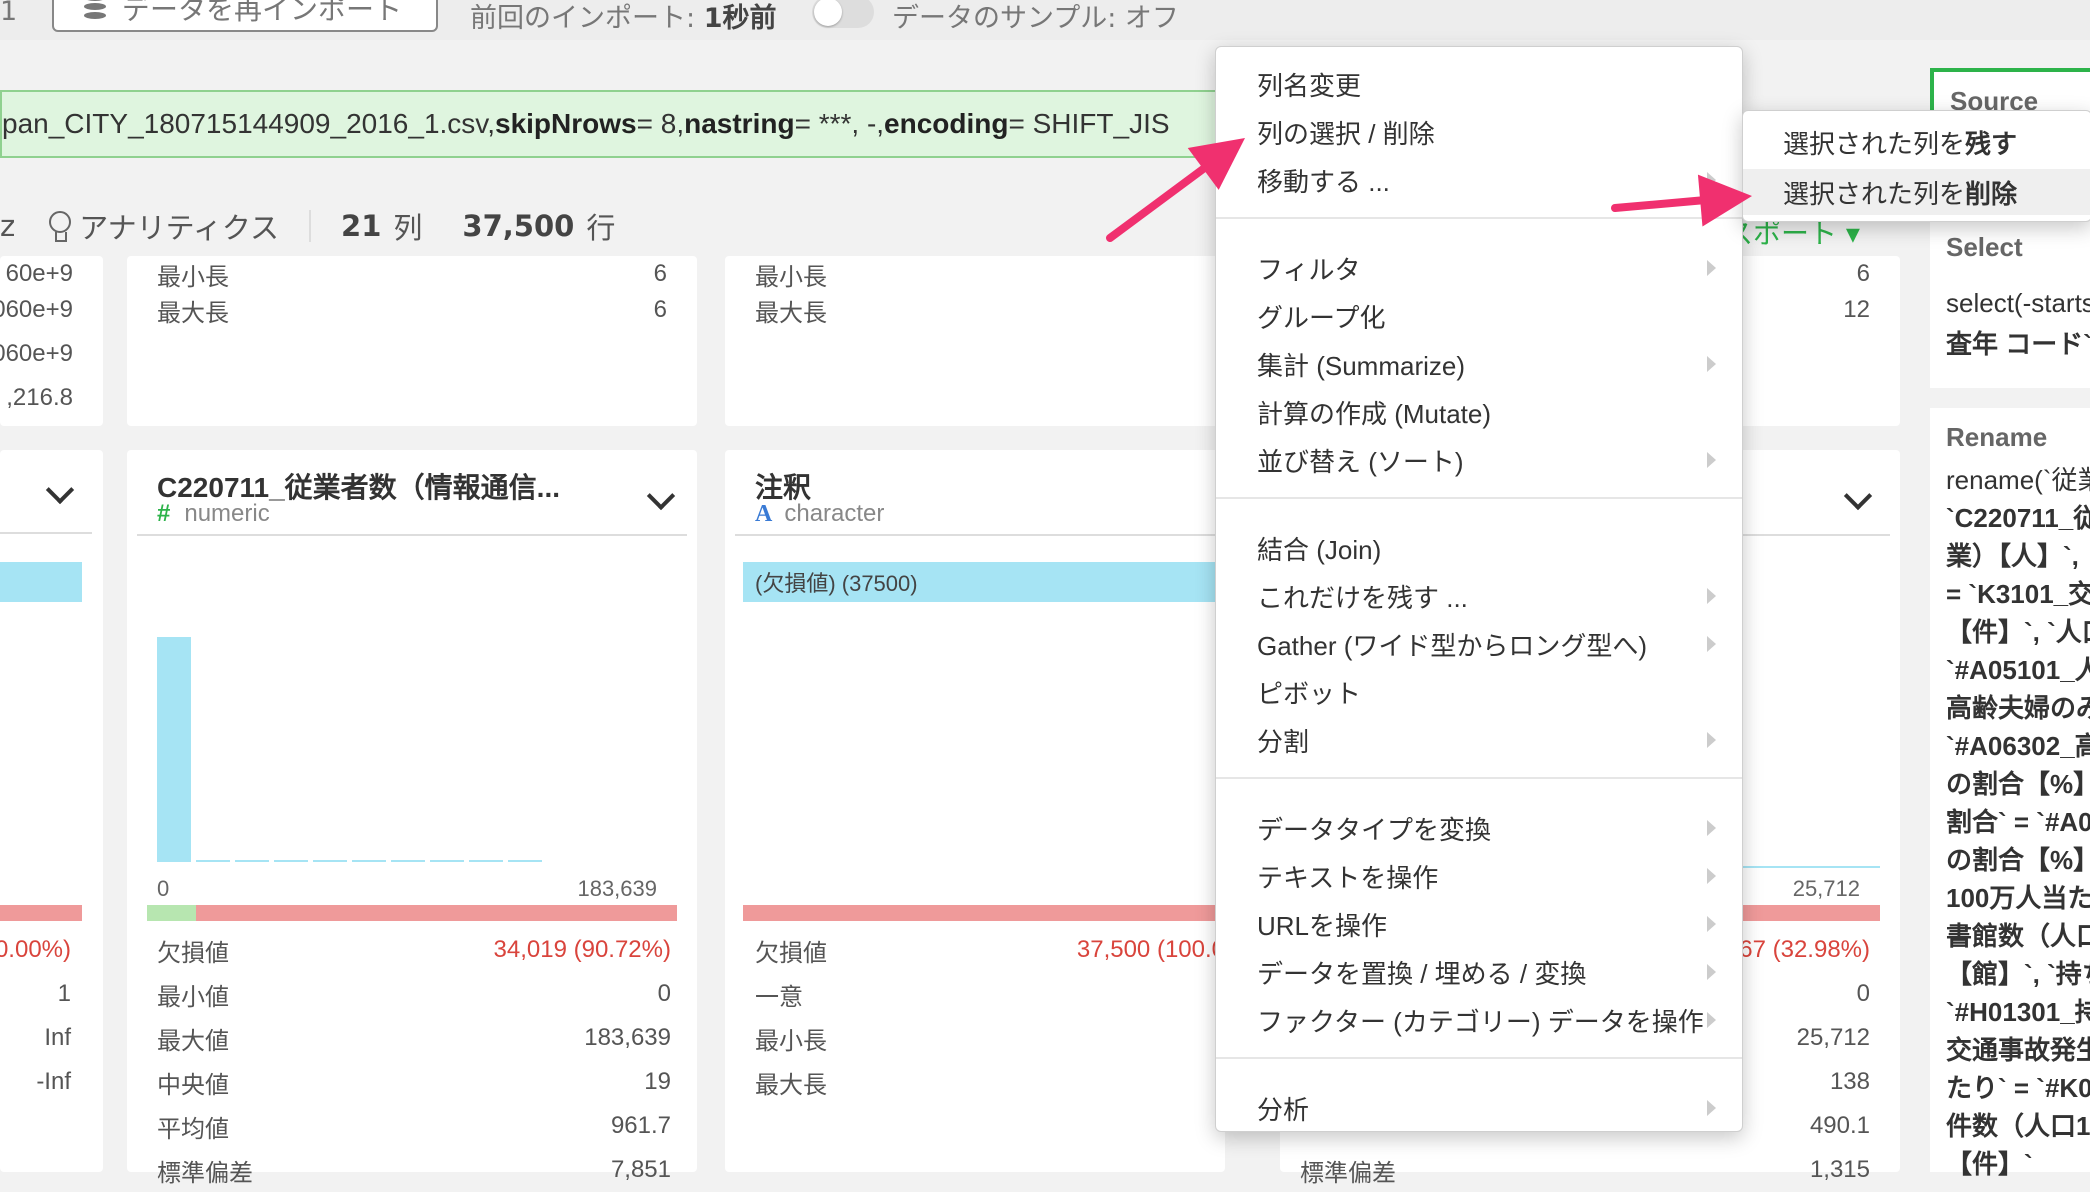 Image resolution: width=2090 pixels, height=1192 pixels. What do you see at coordinates (1489, 828) in the screenshot?
I see `menu-item: データタイプを変換` at bounding box center [1489, 828].